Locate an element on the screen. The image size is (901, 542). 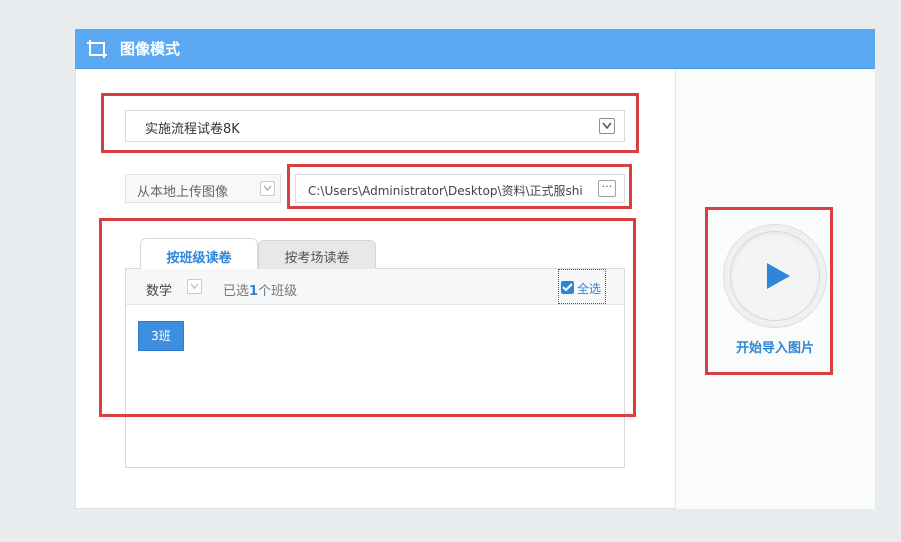
start-import-label: 开始导入图片 is located at coordinates (775, 346).